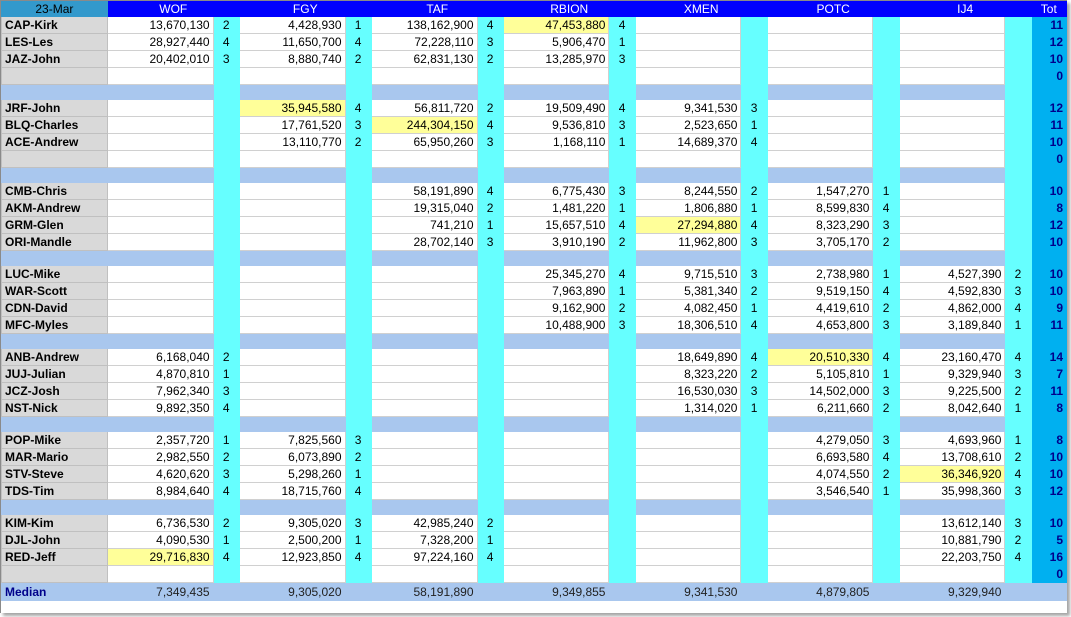 The width and height of the screenshot is (1071, 617). What do you see at coordinates (556, 191) in the screenshot?
I see `value-cell: 6,775,430` at bounding box center [556, 191].